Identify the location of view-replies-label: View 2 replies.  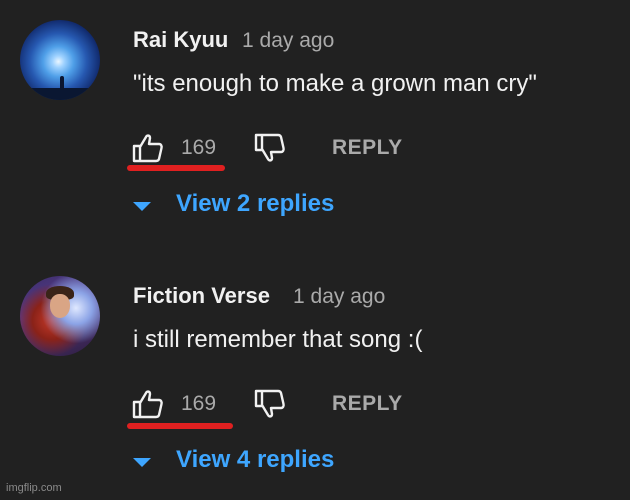
(255, 203).